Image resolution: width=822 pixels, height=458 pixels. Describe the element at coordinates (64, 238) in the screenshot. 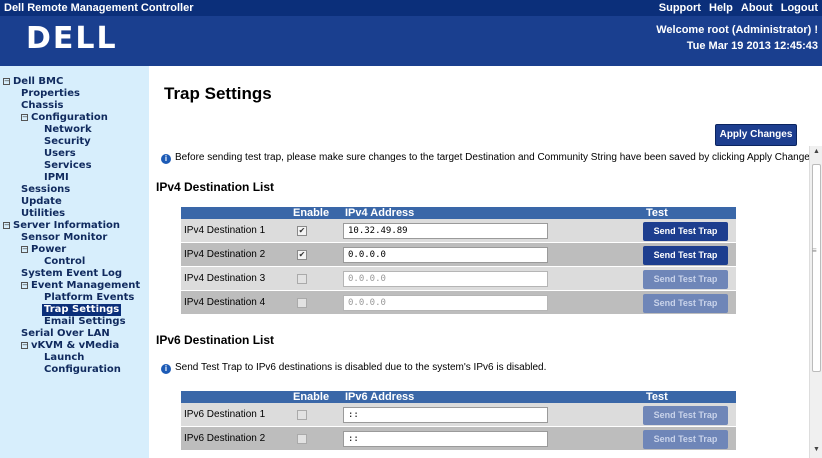

I see `sidebar-item-sensor-monitor: Sensor Monitor` at that location.